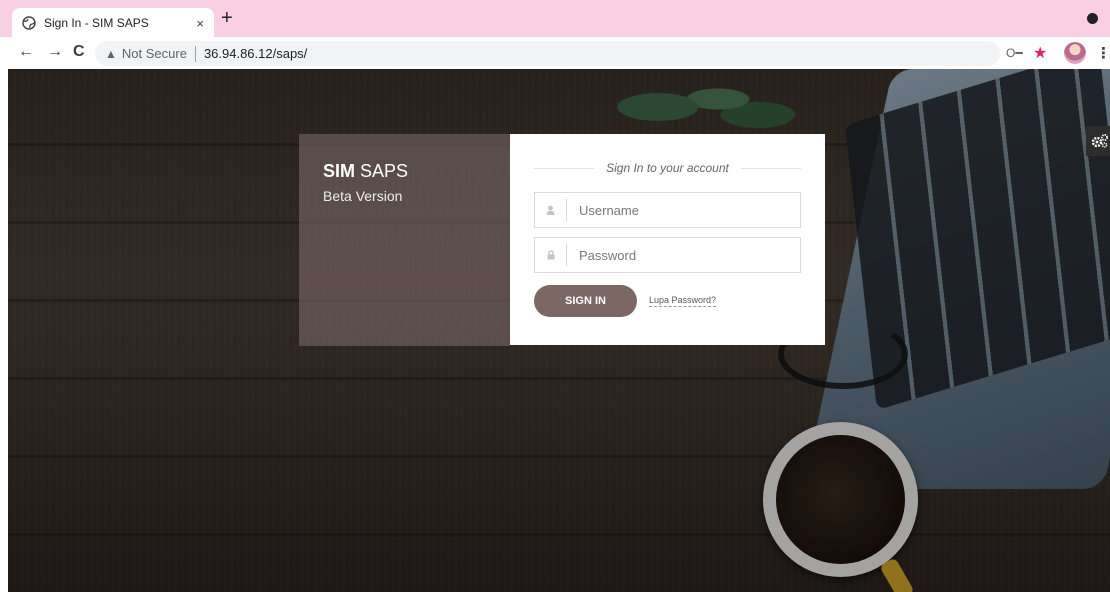  Describe the element at coordinates (154, 53) in the screenshot. I see `not-secure-label: Not Secure` at that location.